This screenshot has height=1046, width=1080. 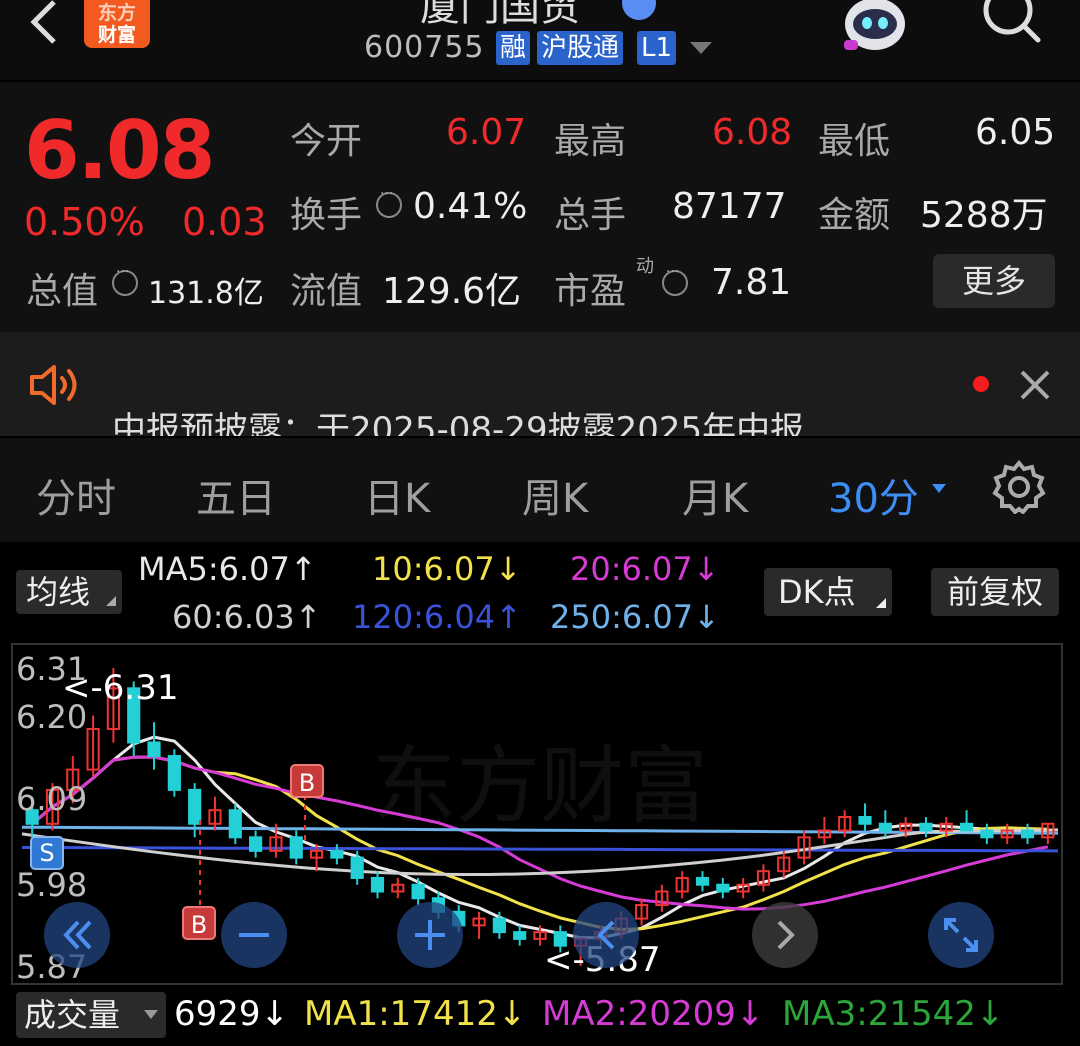 What do you see at coordinates (458, 419) in the screenshot?
I see `notice-text: 中报预披露：于2025-08-29披露2025年中报` at bounding box center [458, 419].